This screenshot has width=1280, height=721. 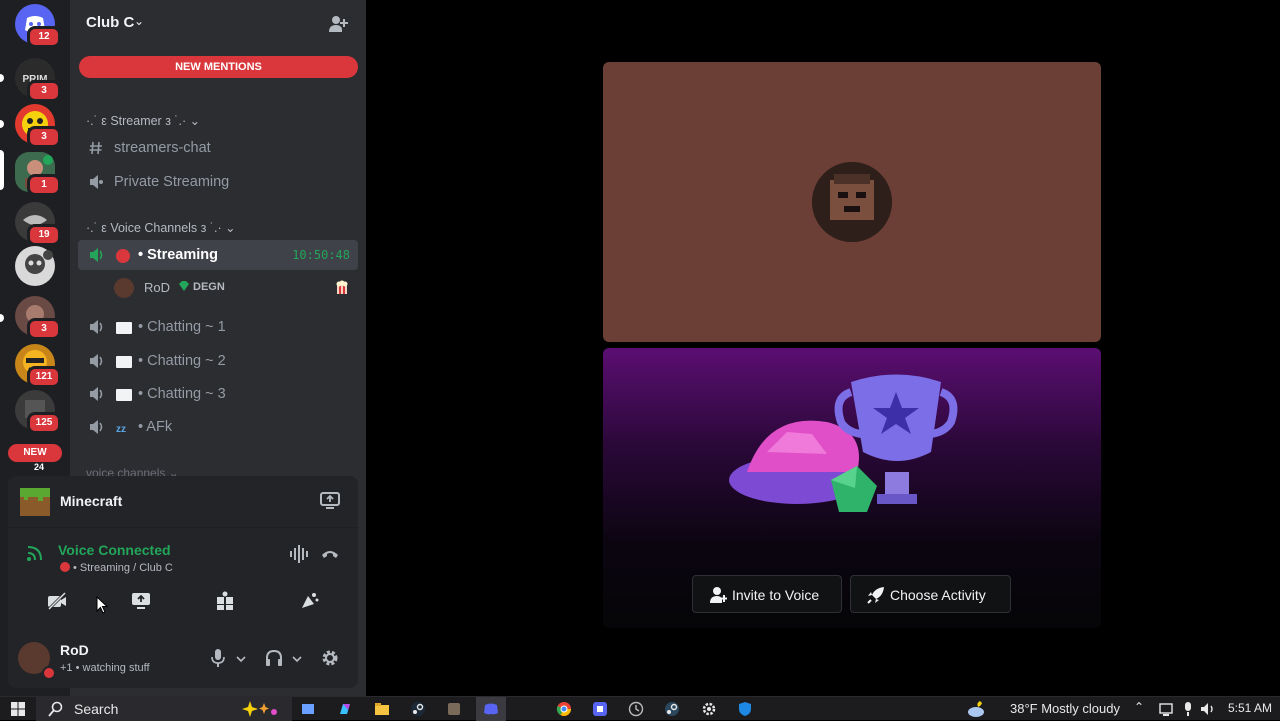 I want to click on svg-text: zz, so click(x=121, y=429).